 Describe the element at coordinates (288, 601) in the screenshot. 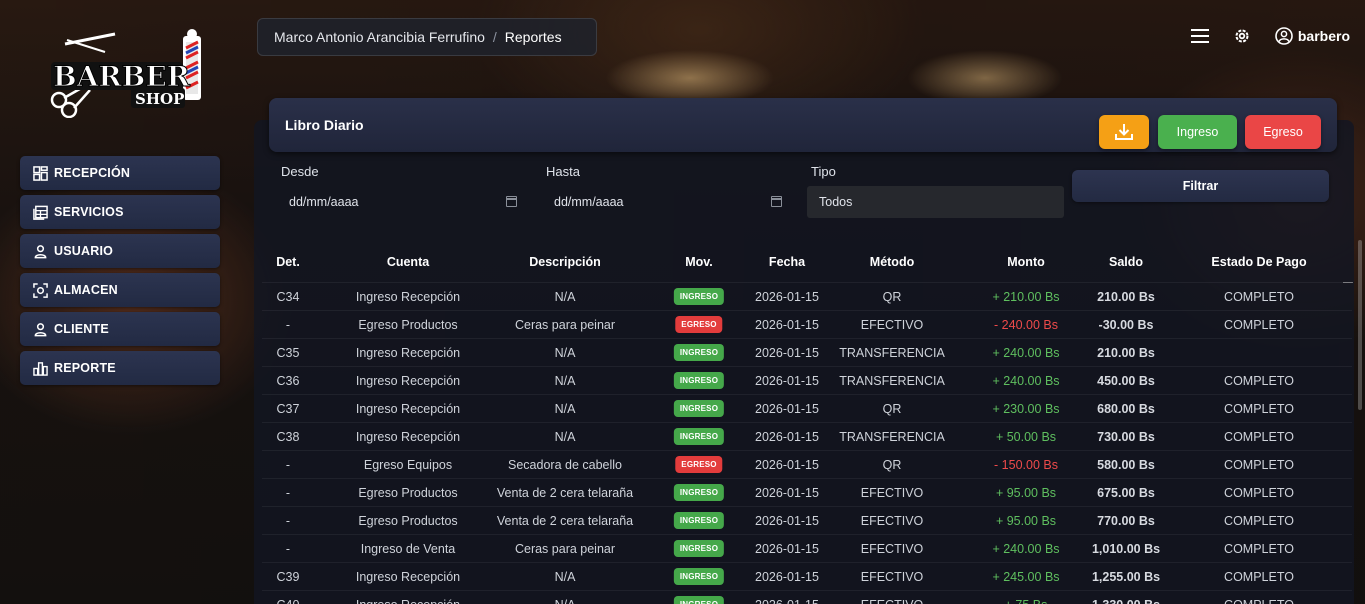

I see `cell-det: C40` at that location.